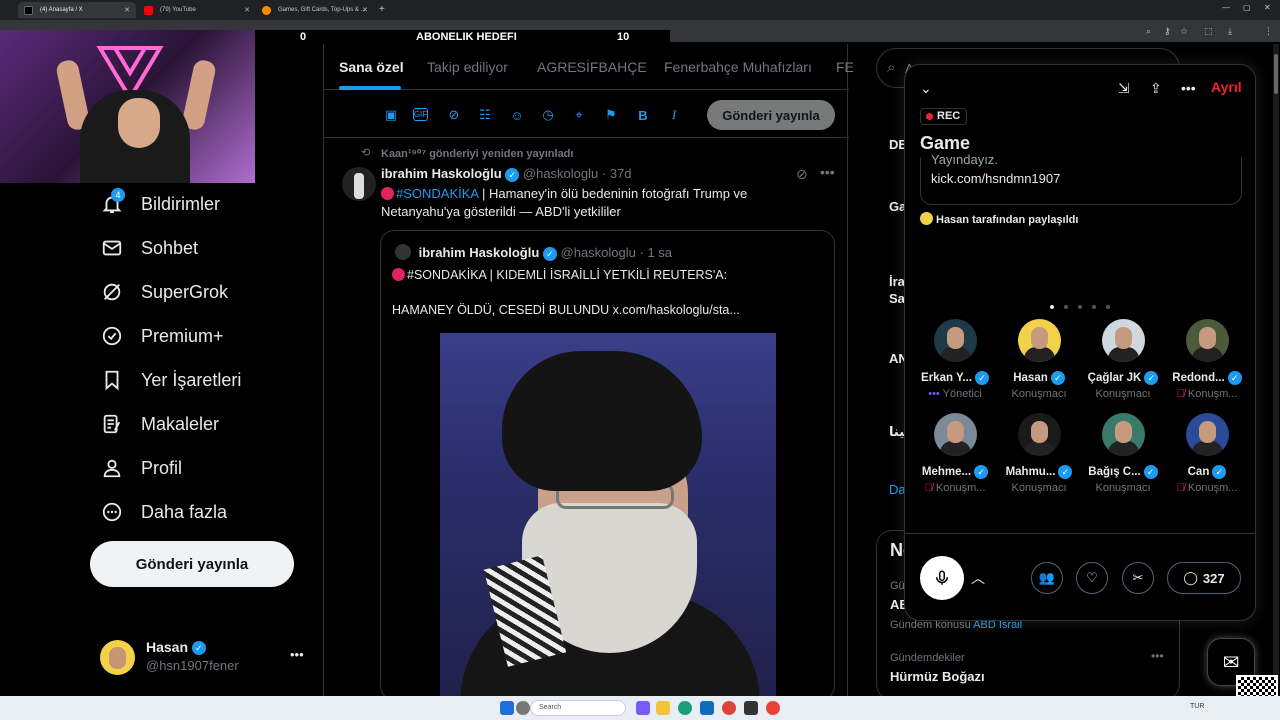 The height and width of the screenshot is (720, 1280). Describe the element at coordinates (462, 37) in the screenshot. I see `subscriber-goal-bar: 0 ABONELIK HEDEFI 10` at that location.